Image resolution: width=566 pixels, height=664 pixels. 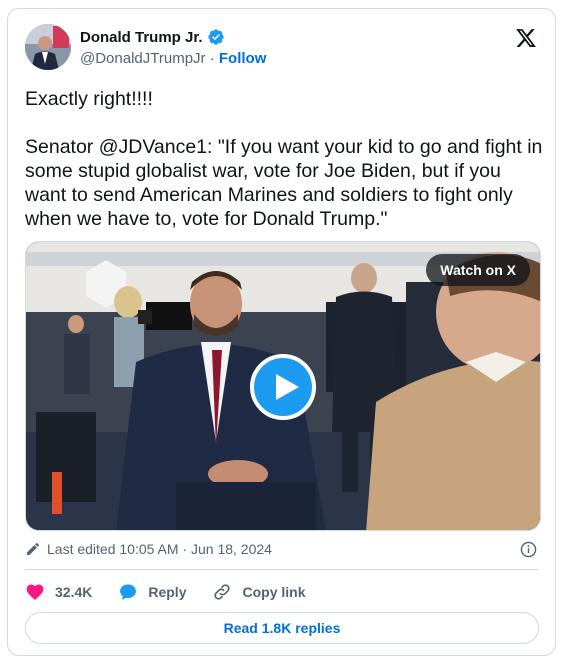 I want to click on handle-row: @DonaldJTrumpJr · Follow, so click(x=173, y=58).